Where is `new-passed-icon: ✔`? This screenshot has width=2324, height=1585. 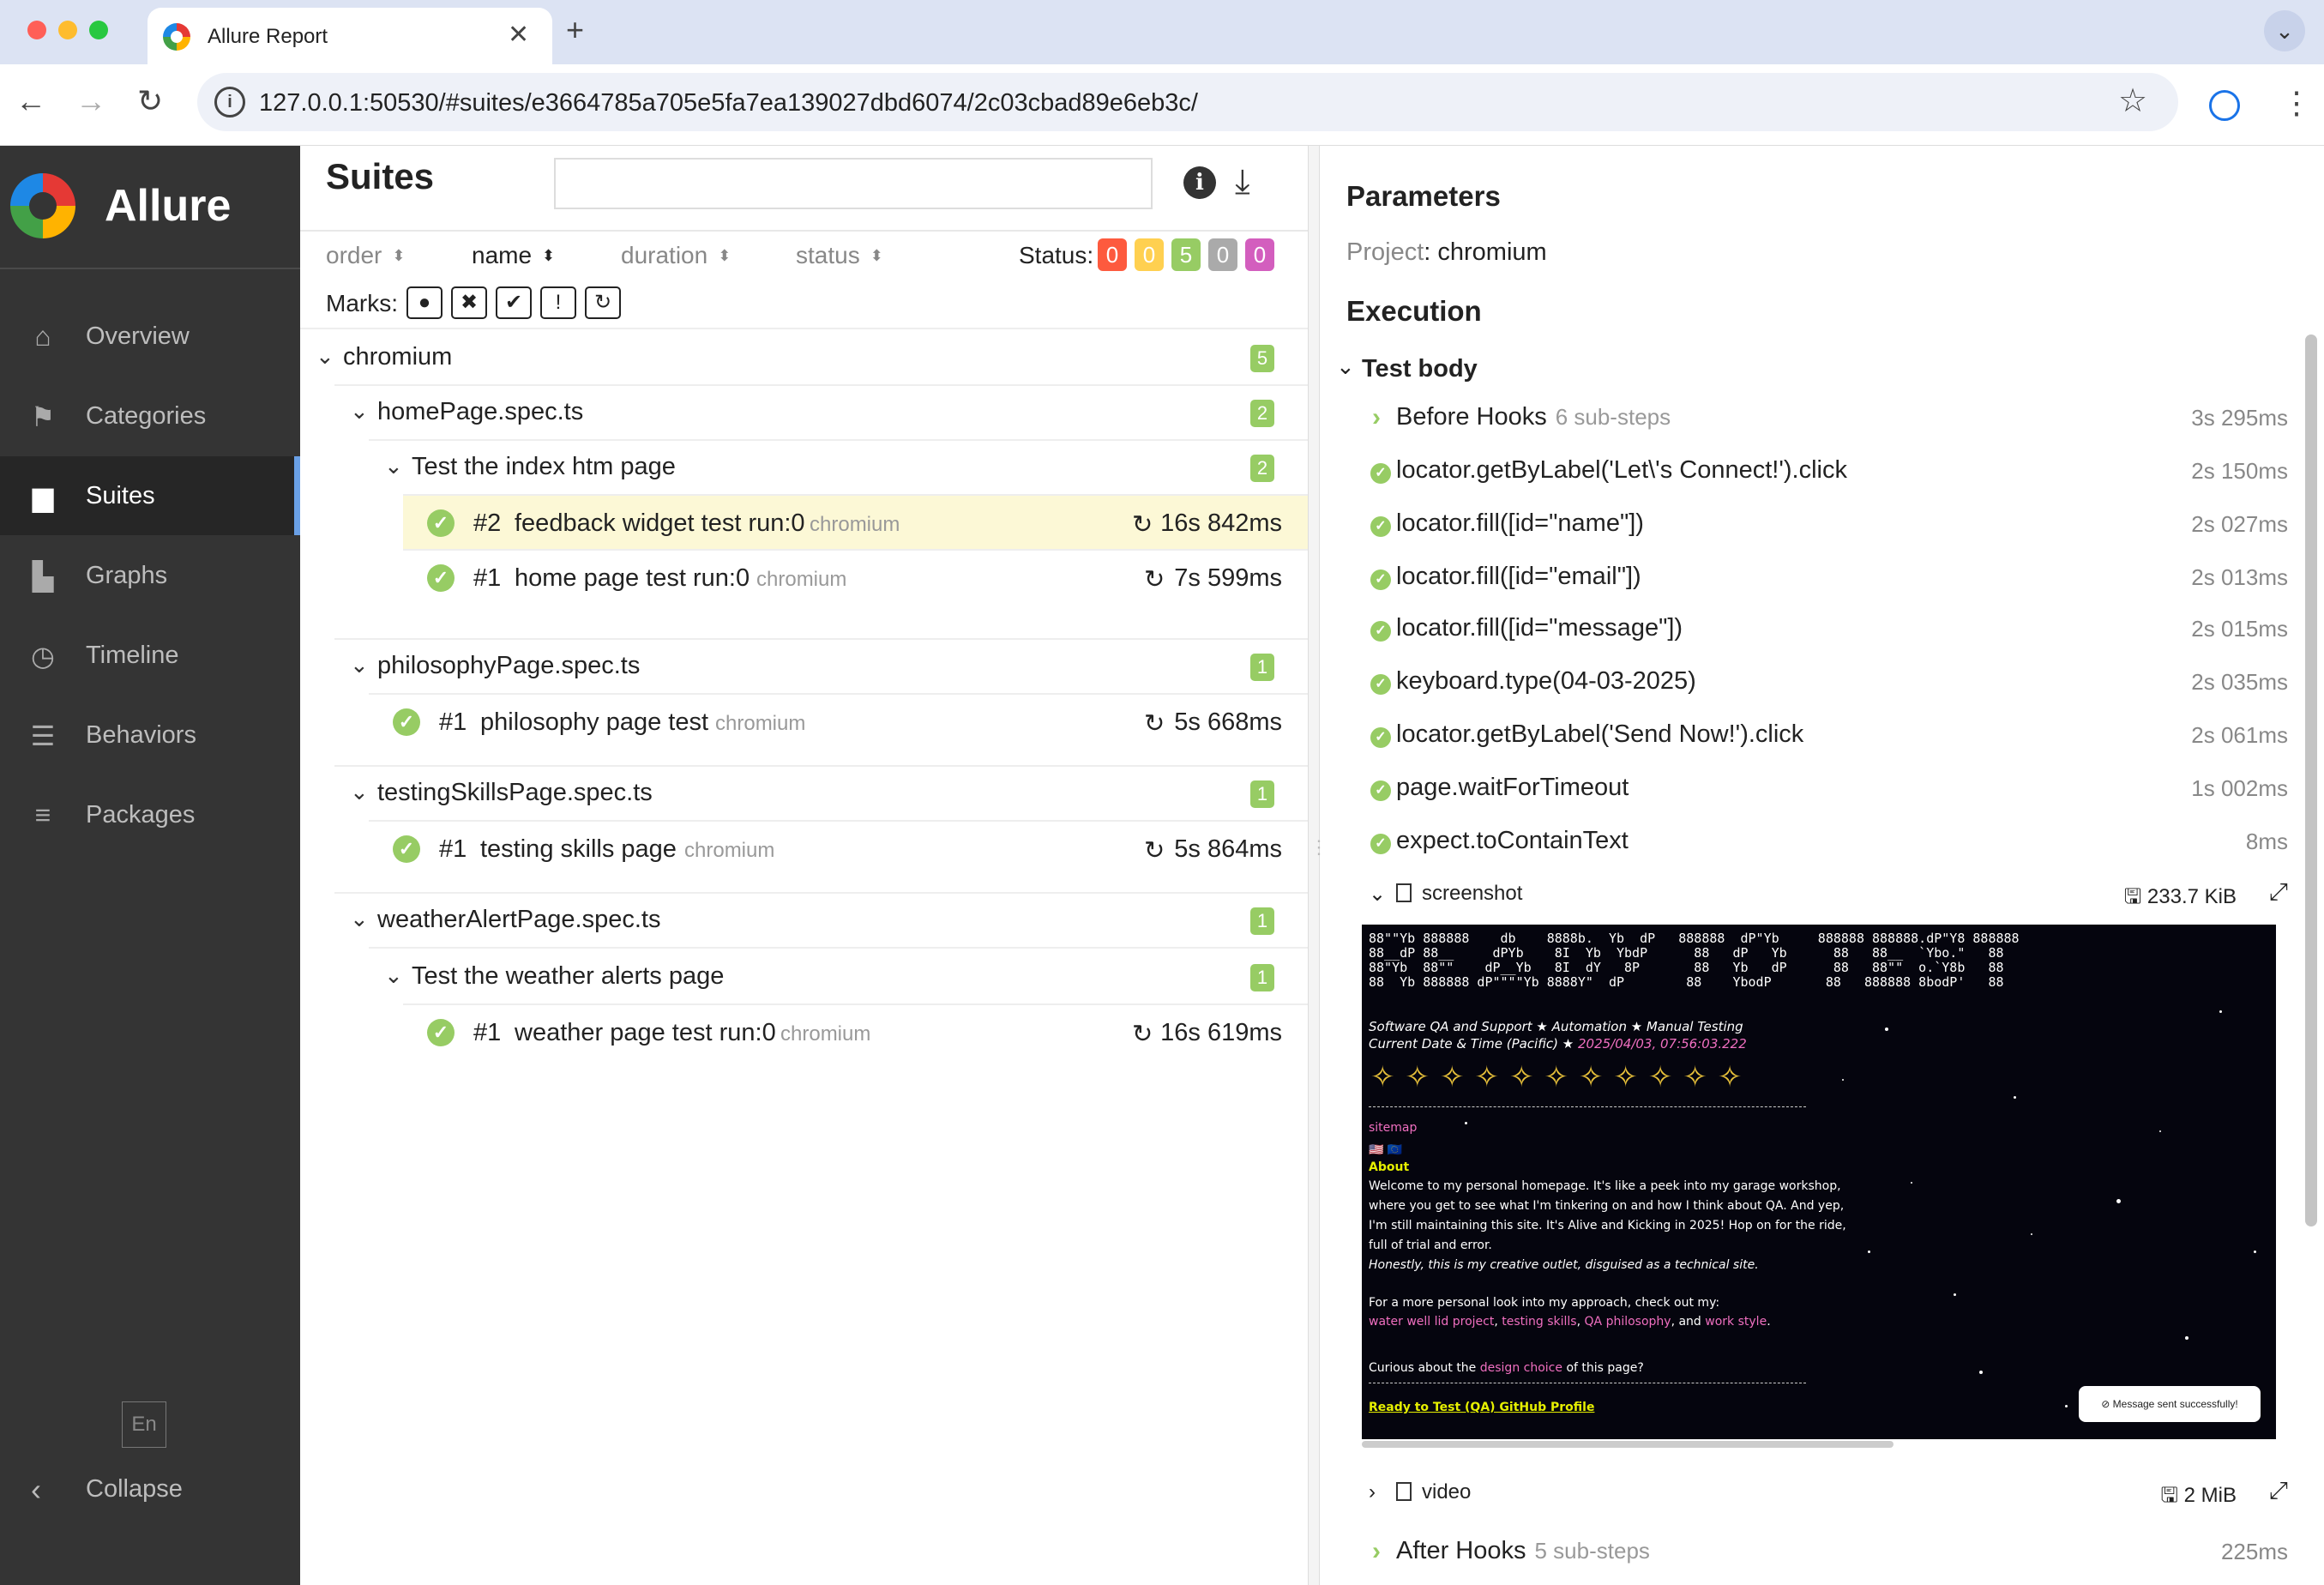 new-passed-icon: ✔ is located at coordinates (514, 302).